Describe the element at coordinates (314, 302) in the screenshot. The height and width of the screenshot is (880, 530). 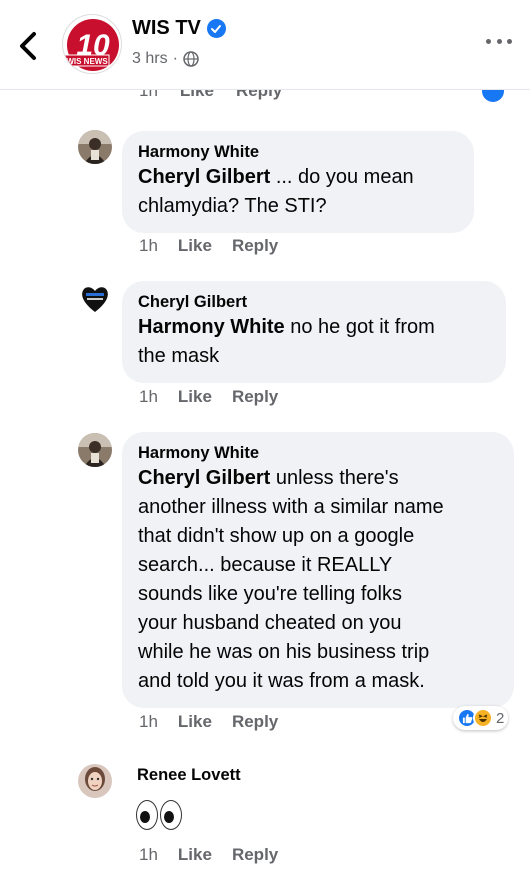
I see `comment-author: Cheryl Gilbert` at that location.